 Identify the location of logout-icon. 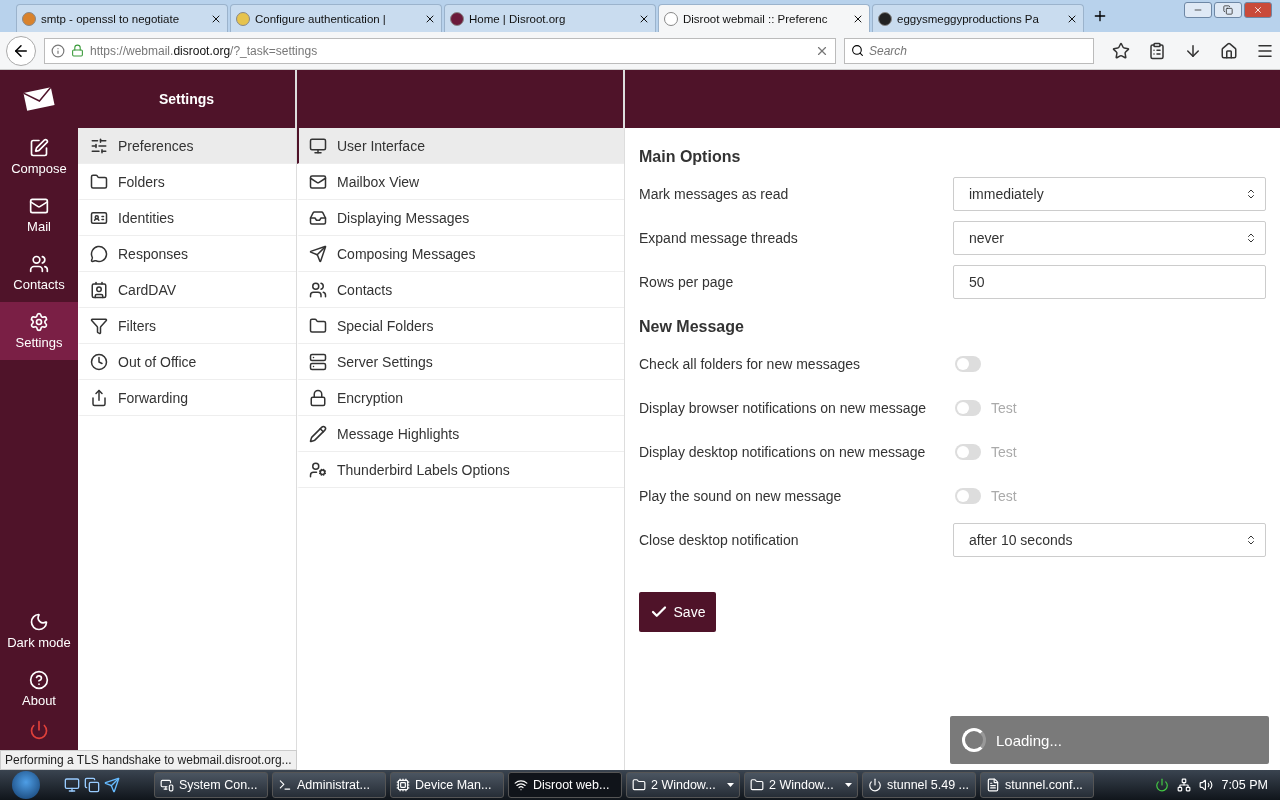
(39, 730).